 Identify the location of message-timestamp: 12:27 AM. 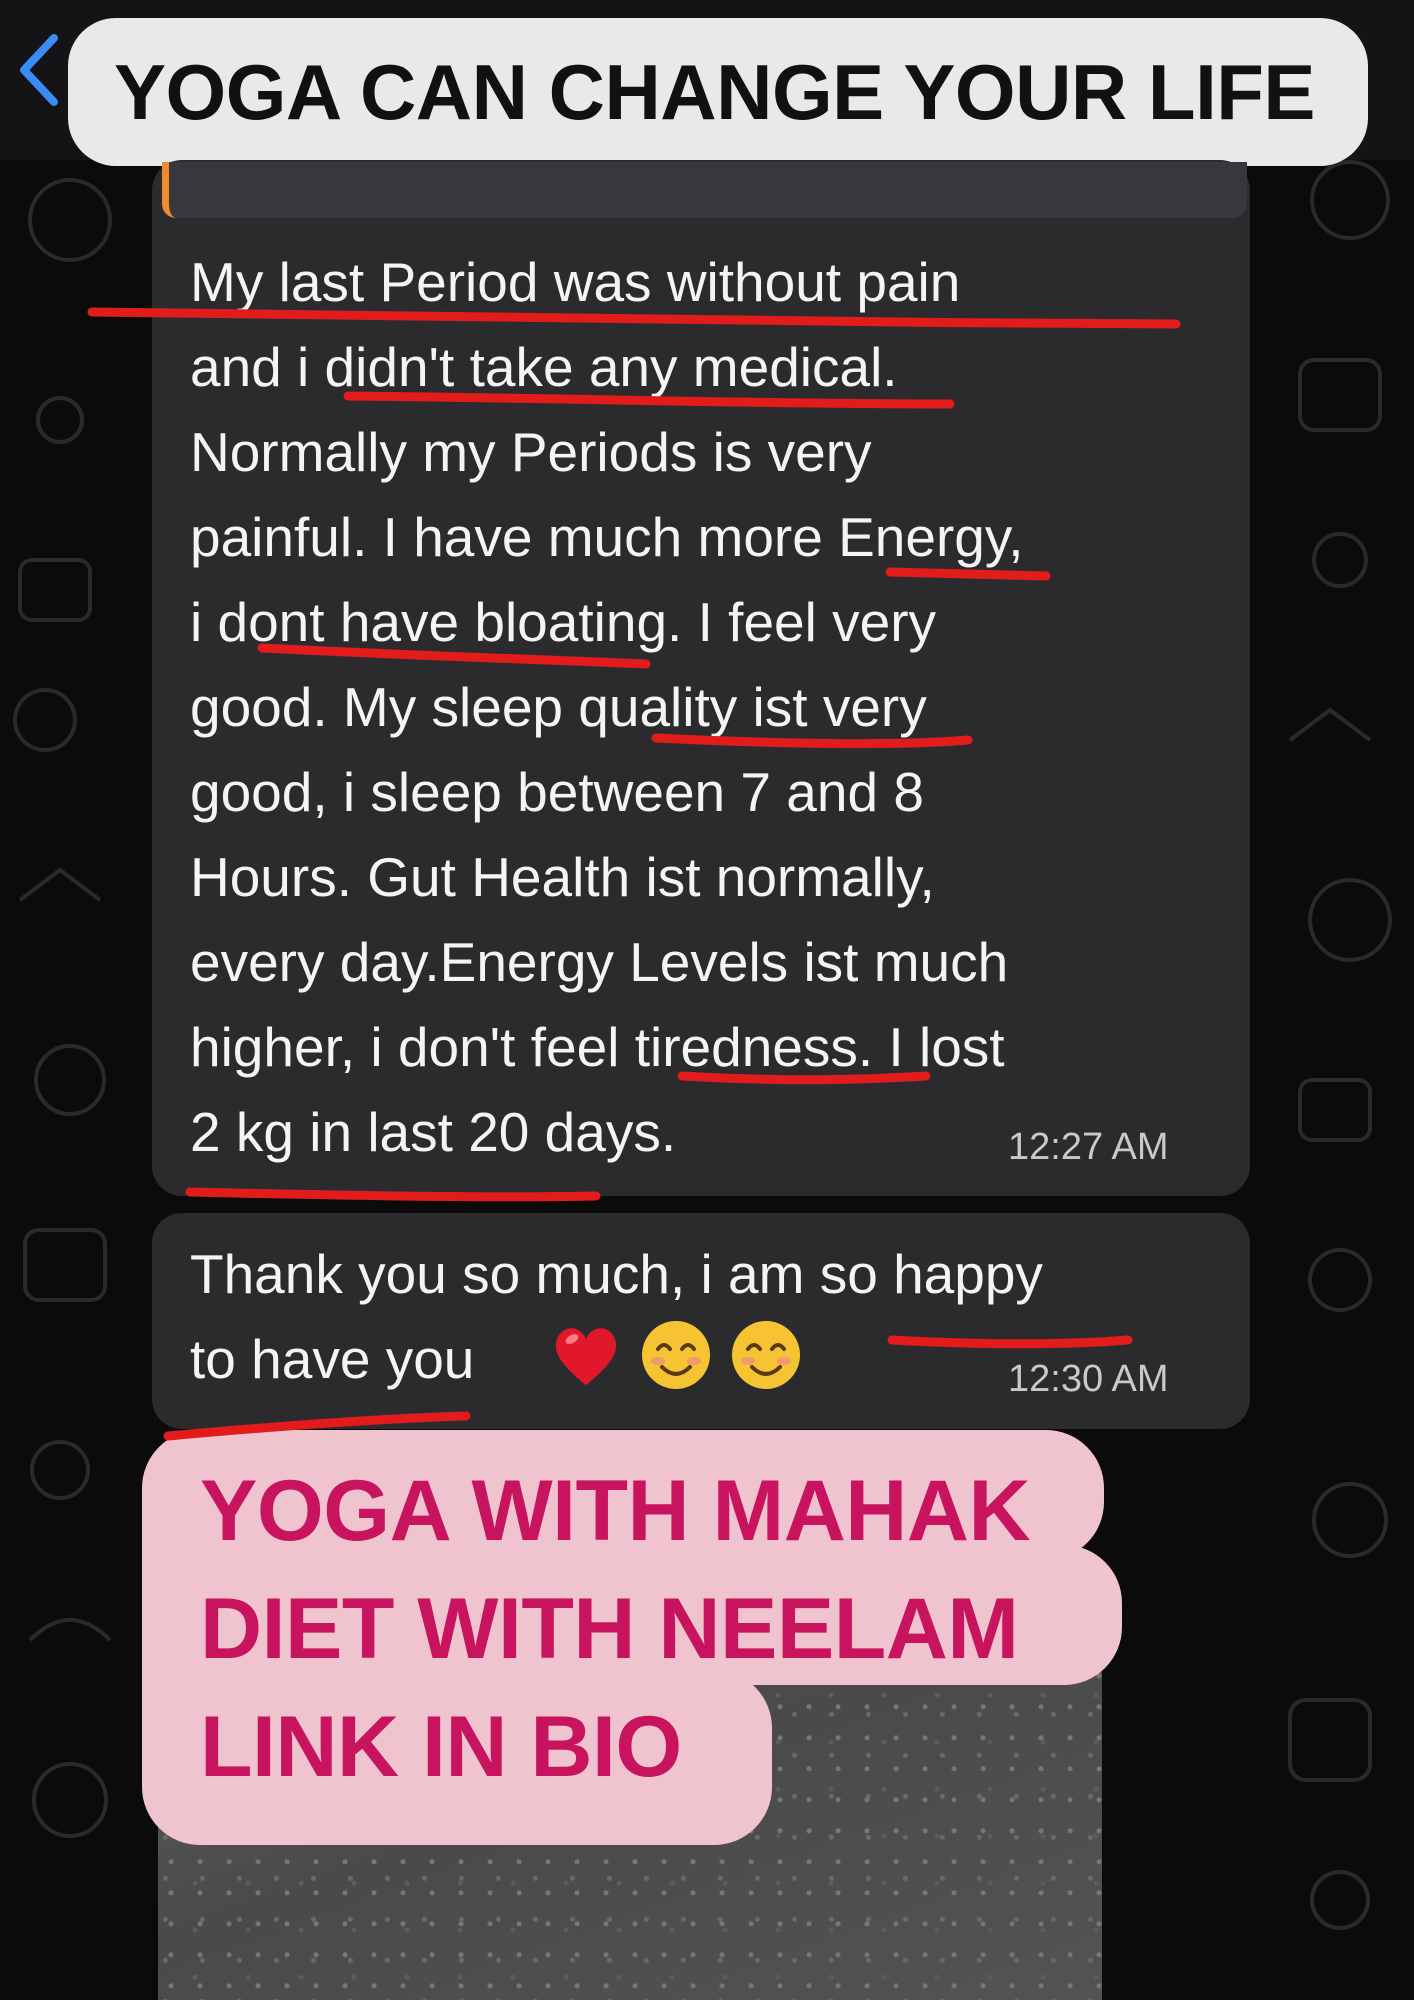
(1088, 1147).